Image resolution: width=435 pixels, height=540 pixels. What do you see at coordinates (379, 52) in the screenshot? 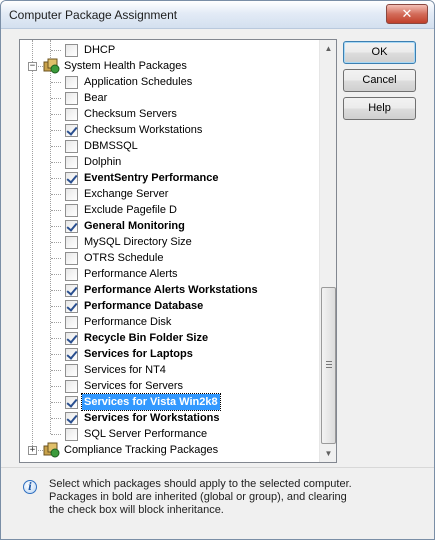
I see `ok-button: OK` at bounding box center [379, 52].